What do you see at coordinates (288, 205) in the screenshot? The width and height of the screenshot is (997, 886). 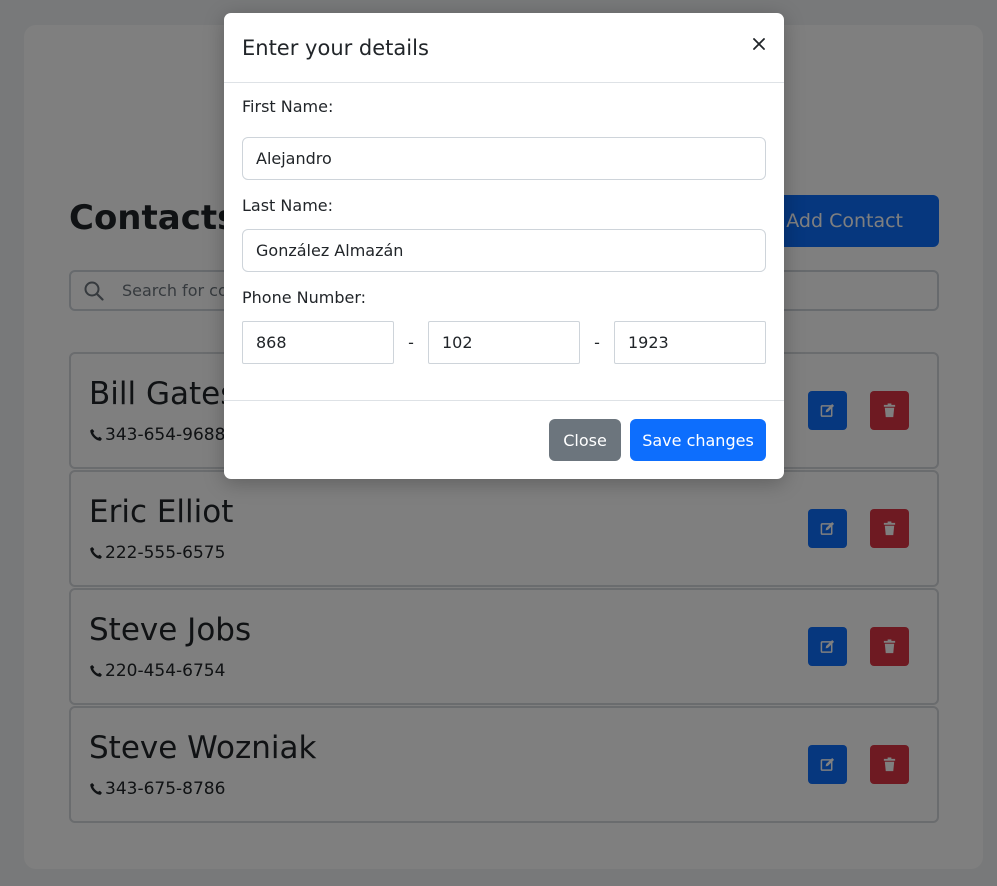 I see `last-name-label: Last Name:` at bounding box center [288, 205].